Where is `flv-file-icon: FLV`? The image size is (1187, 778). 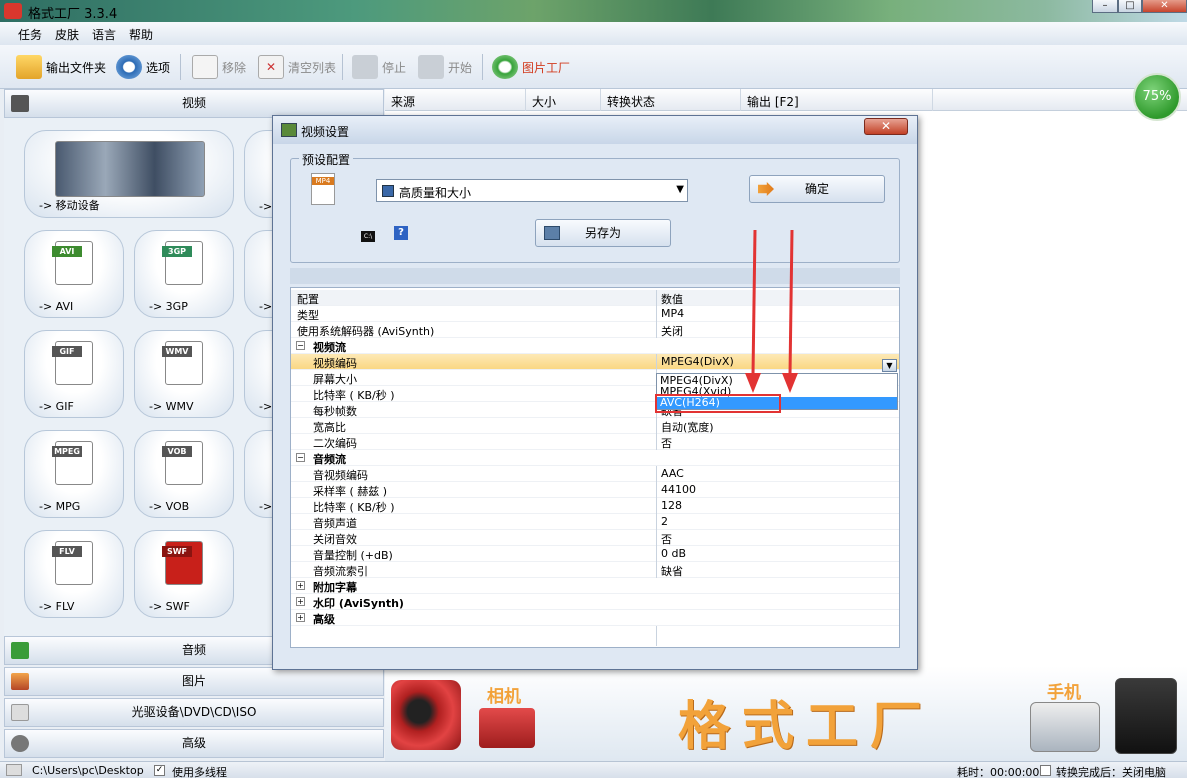
flv-file-icon: FLV is located at coordinates (72, 563).